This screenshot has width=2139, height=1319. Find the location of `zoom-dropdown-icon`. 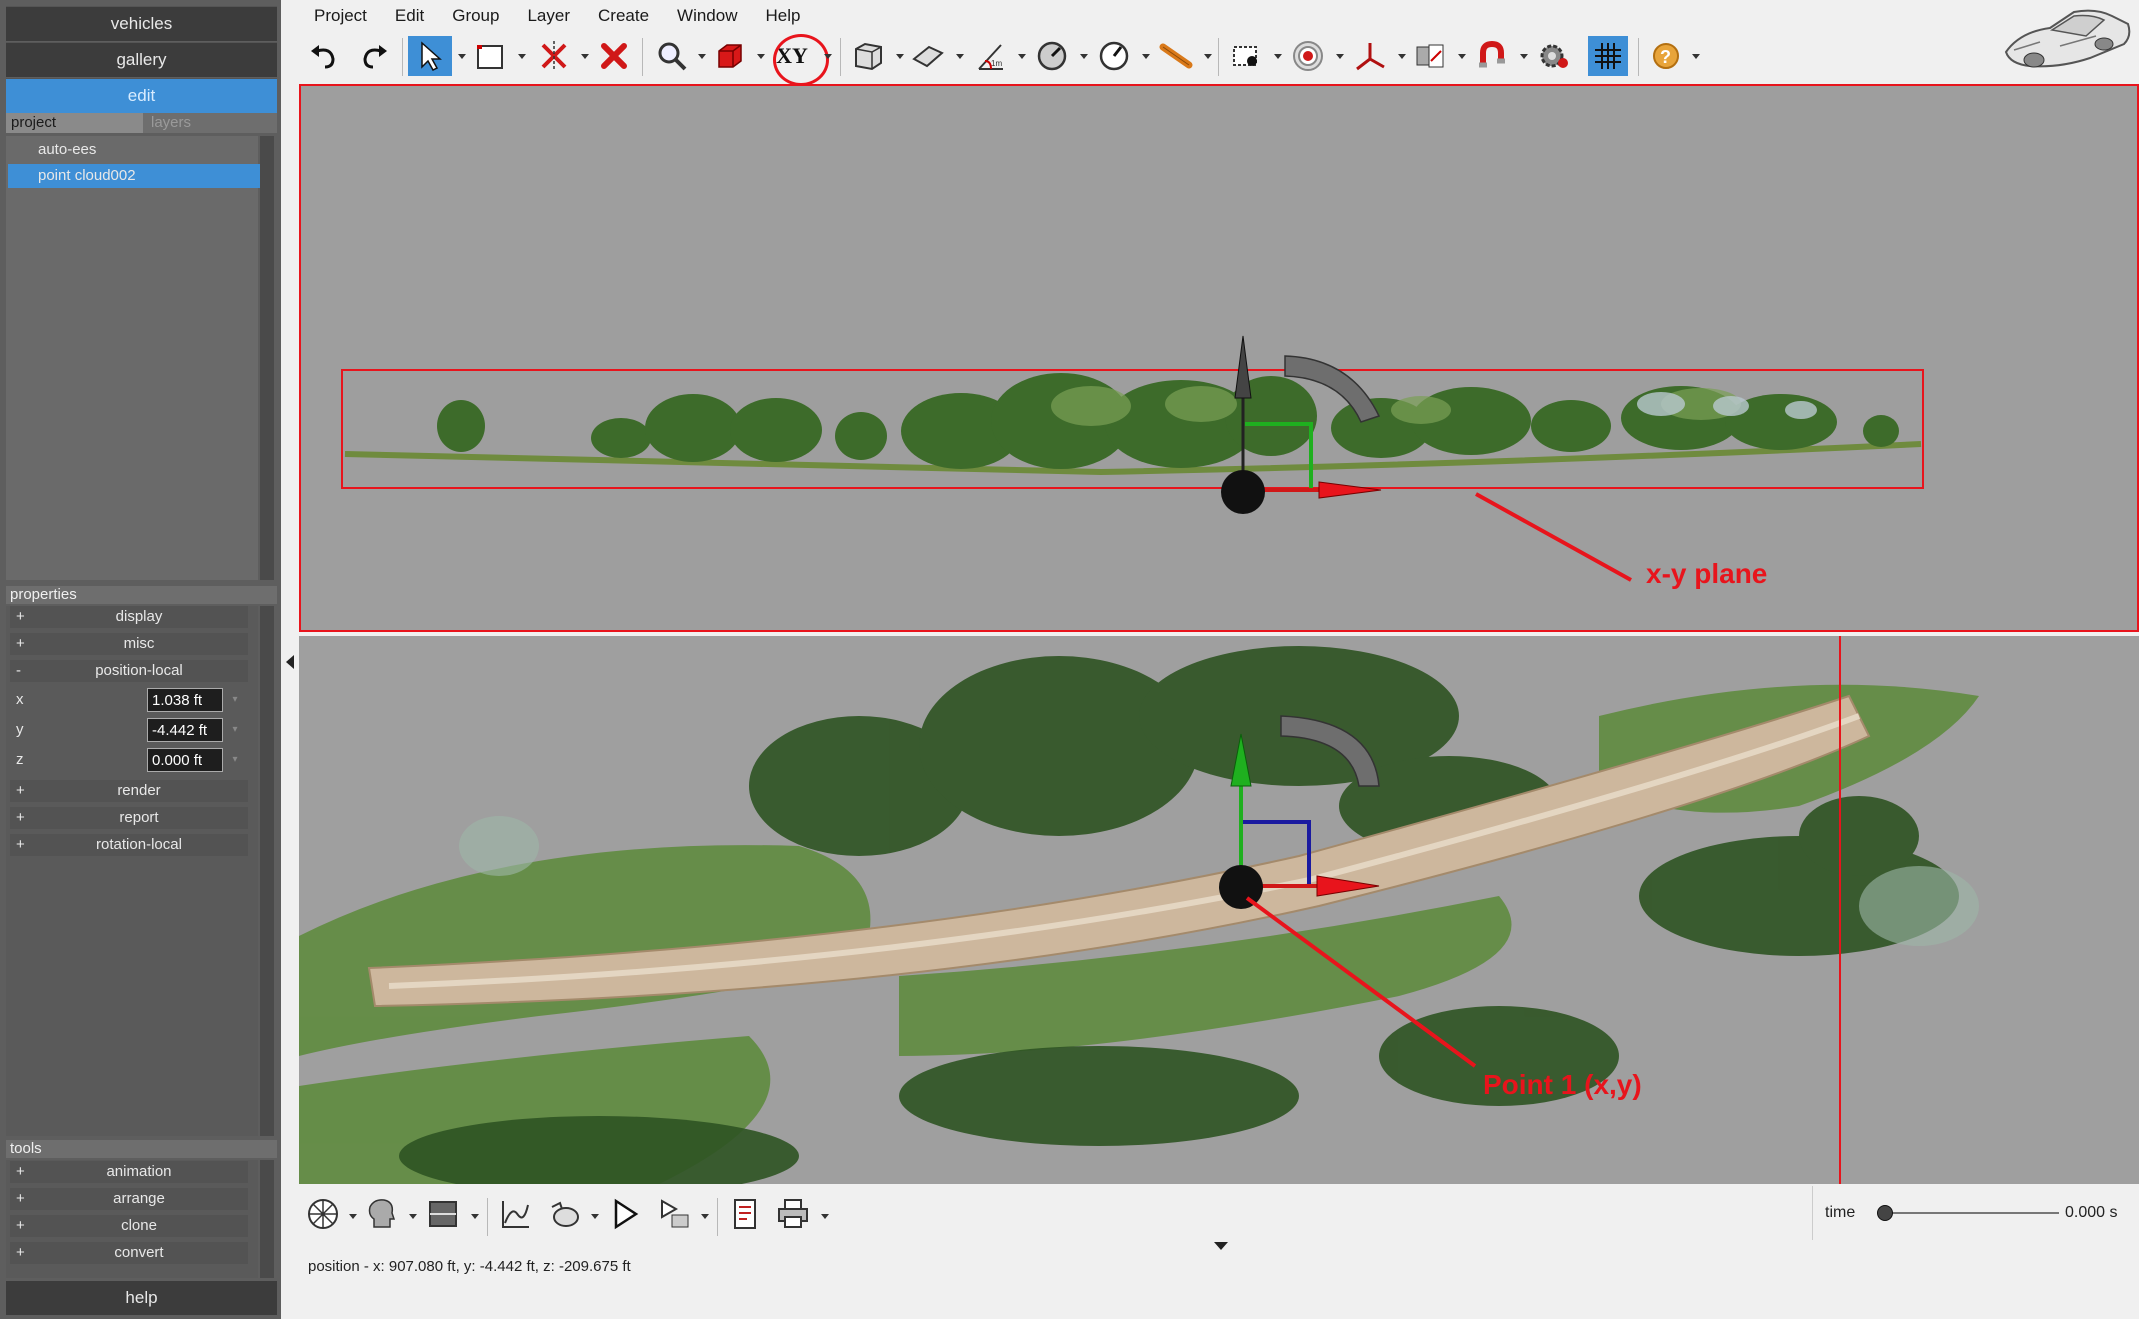

zoom-dropdown-icon is located at coordinates (702, 56).